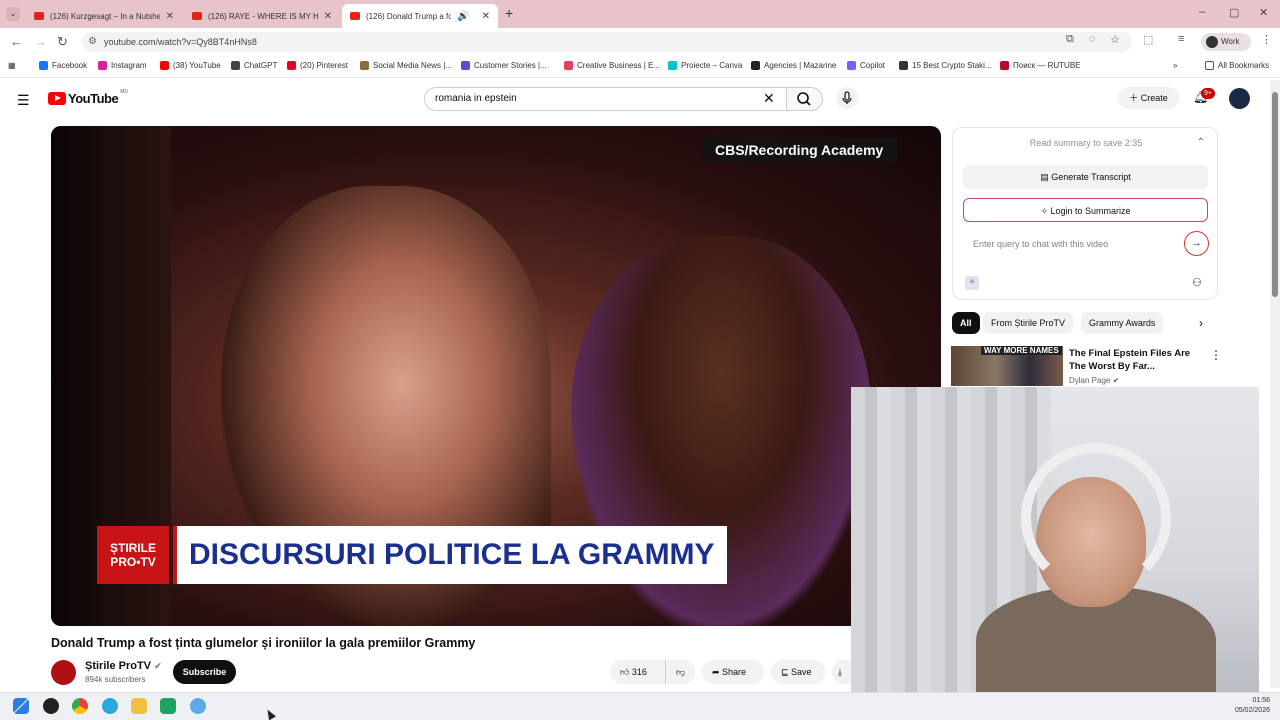 The width and height of the screenshot is (1280, 720). What do you see at coordinates (1069, 244) in the screenshot?
I see `chat-query-input: Enter query to chat with this video` at bounding box center [1069, 244].